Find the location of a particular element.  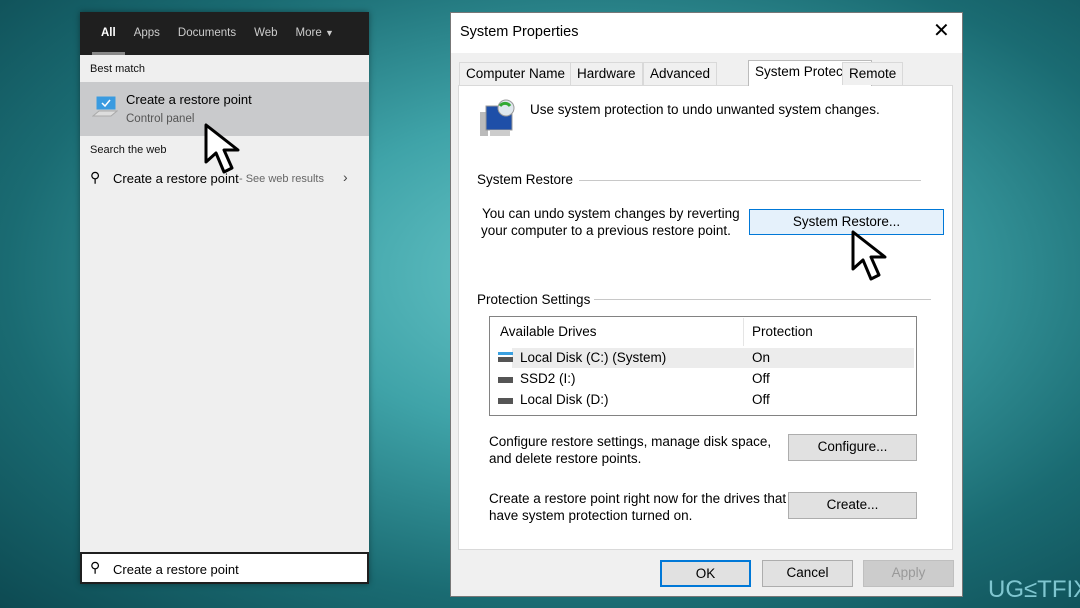

search-tabs: All Apps Documents Web More ▼ is located at coordinates (224, 33).